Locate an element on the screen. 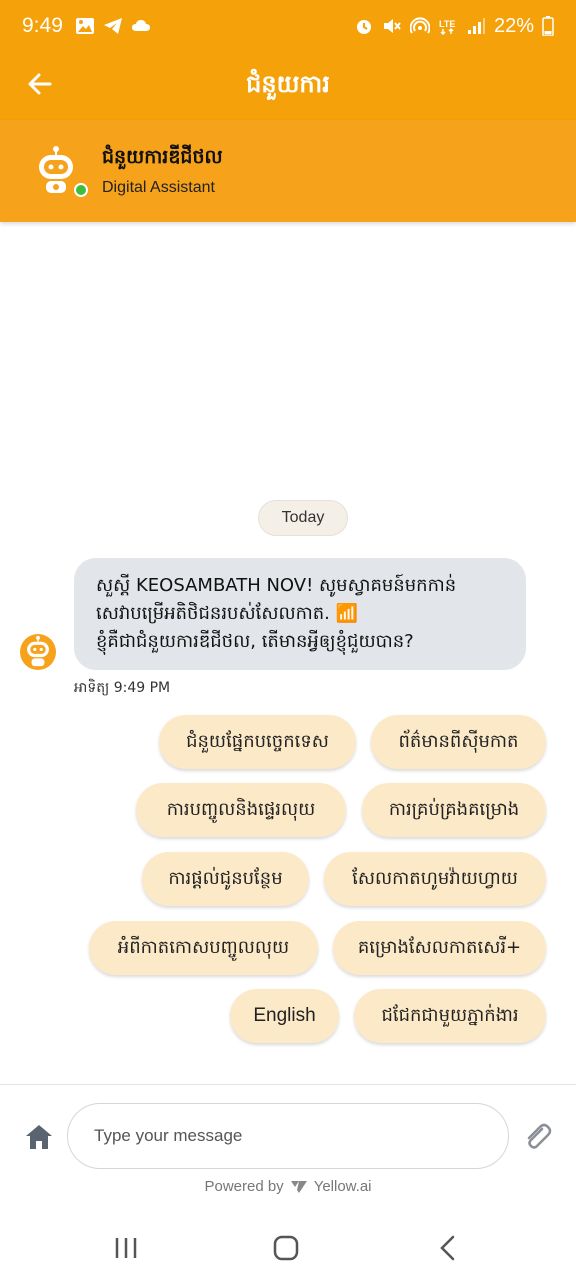  page-title: ជំនួយការ is located at coordinates (288, 83).